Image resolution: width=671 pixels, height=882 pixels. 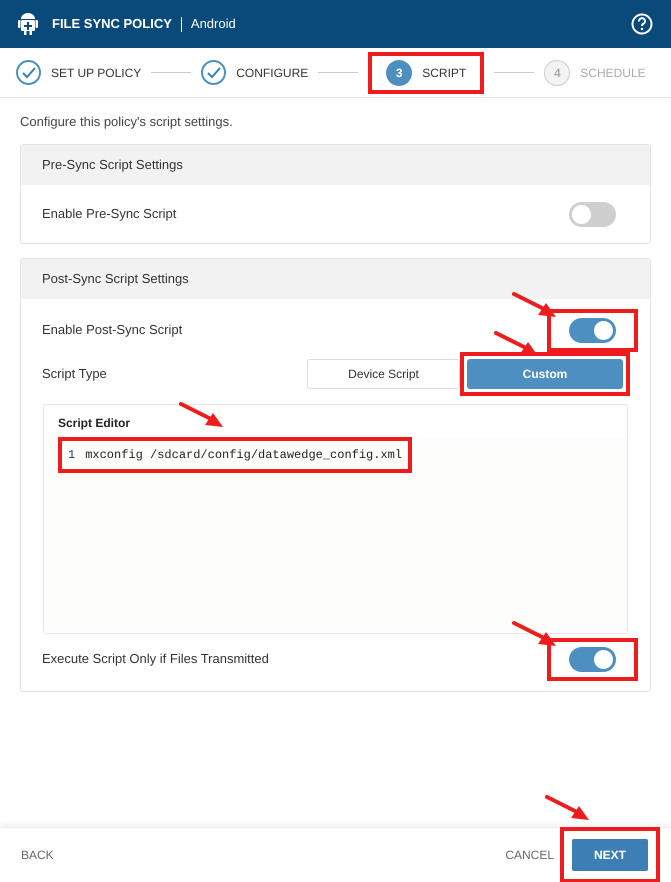 What do you see at coordinates (613, 73) in the screenshot?
I see `step-label: SCHEDULE` at bounding box center [613, 73].